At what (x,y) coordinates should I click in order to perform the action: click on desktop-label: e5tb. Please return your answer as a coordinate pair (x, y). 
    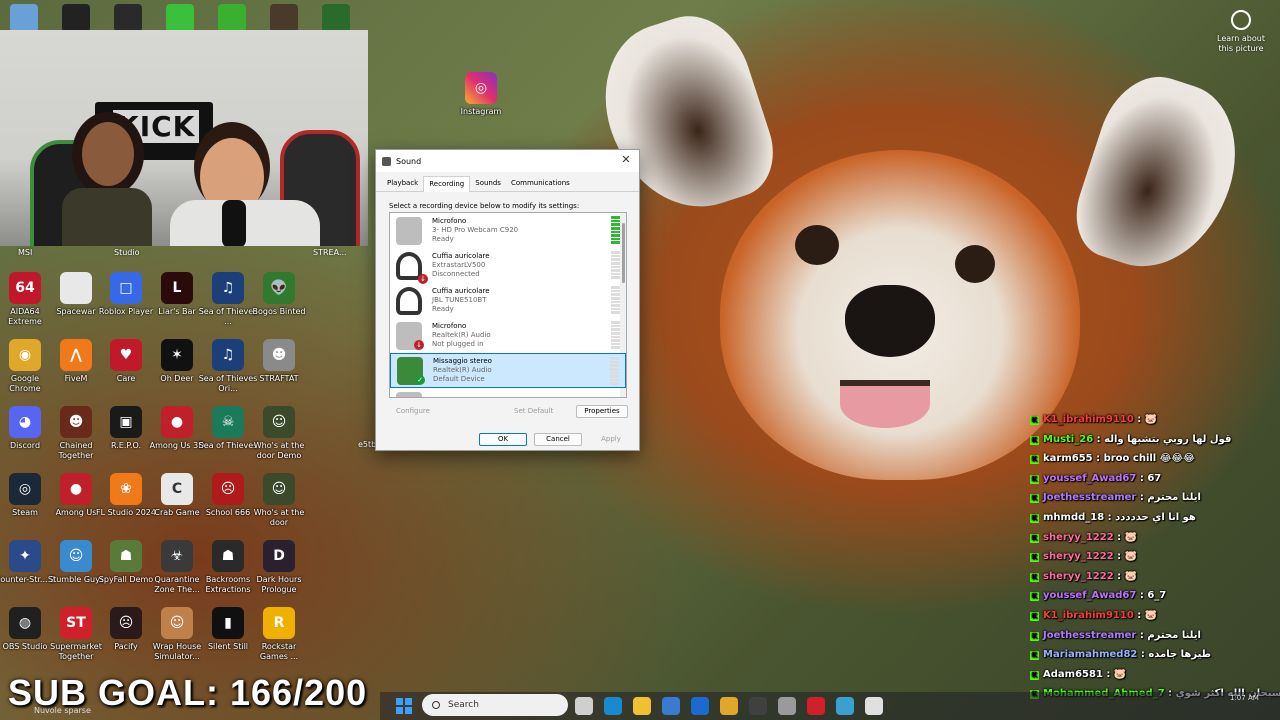
    Looking at the image, I should click on (367, 444).